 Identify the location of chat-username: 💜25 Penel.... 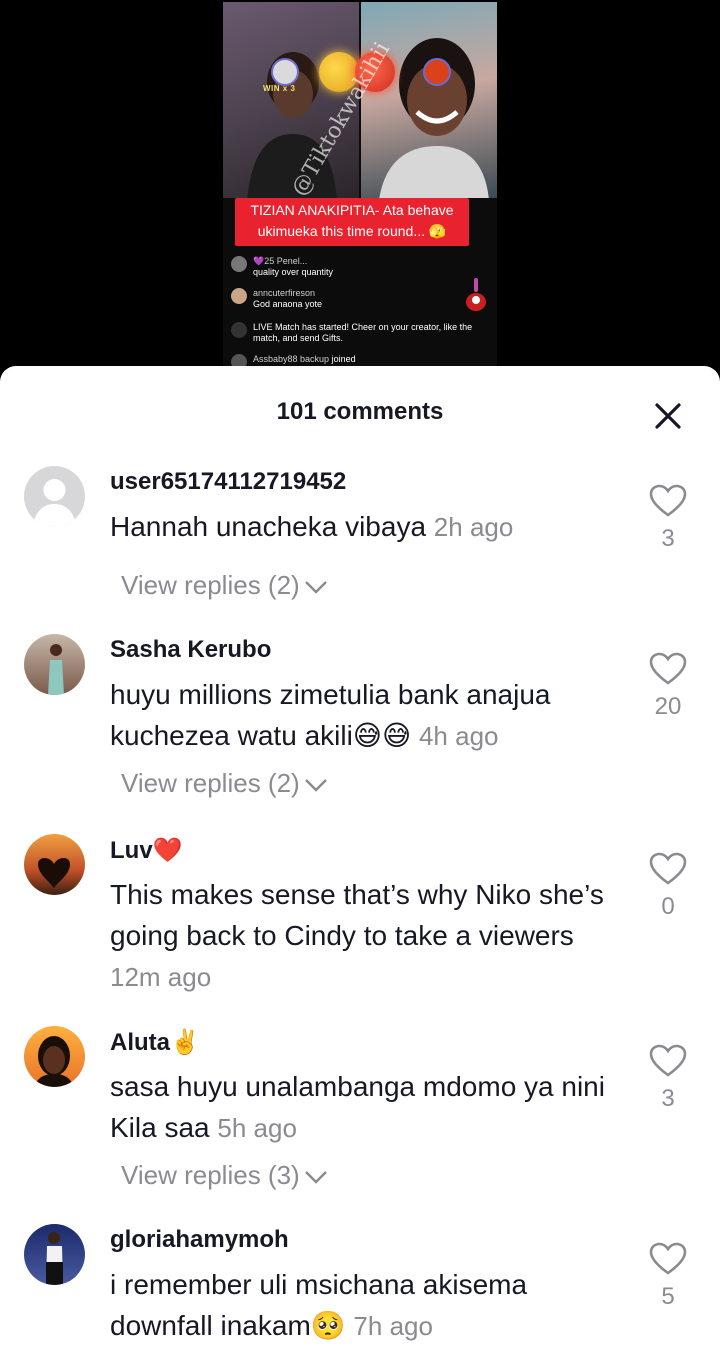
(280, 261).